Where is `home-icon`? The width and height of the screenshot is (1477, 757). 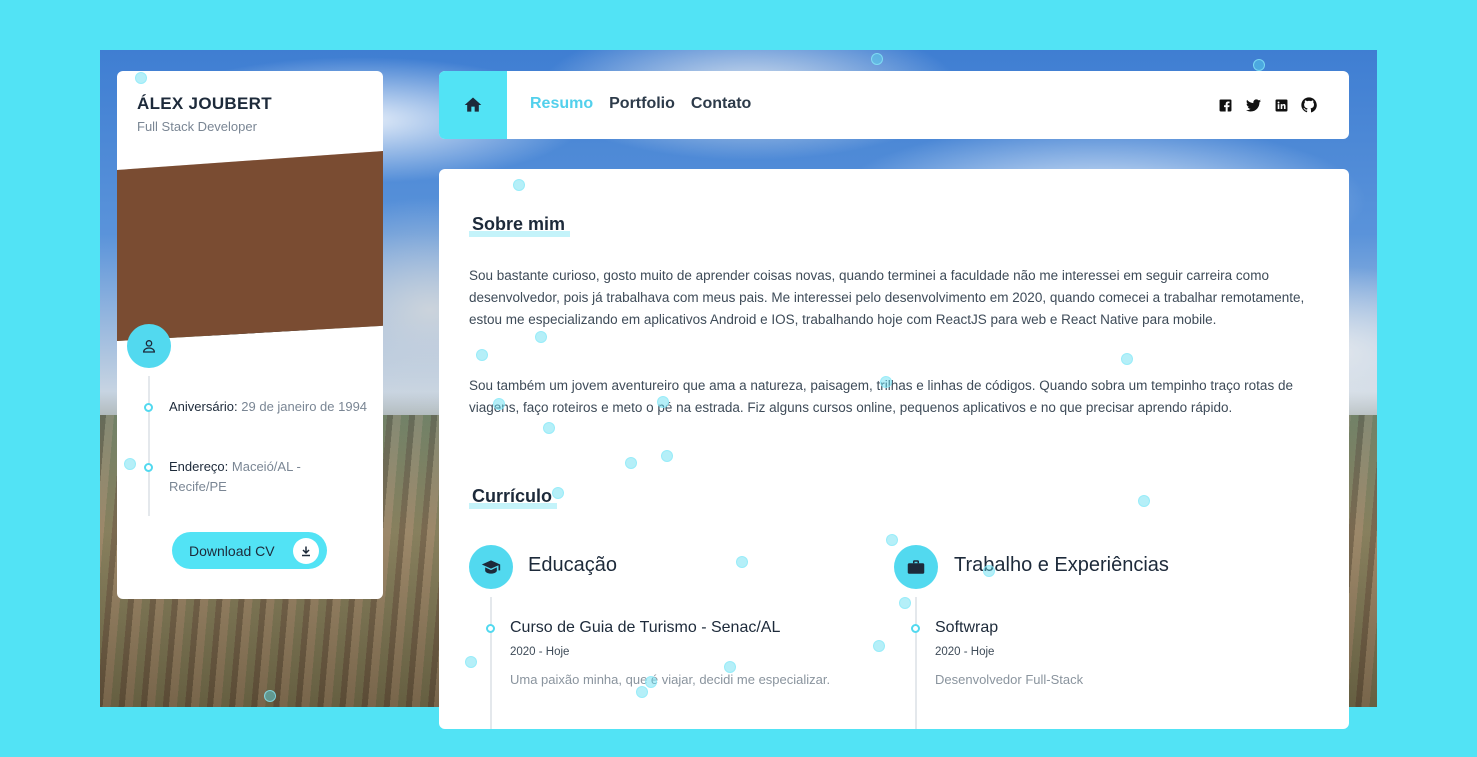 home-icon is located at coordinates (473, 104).